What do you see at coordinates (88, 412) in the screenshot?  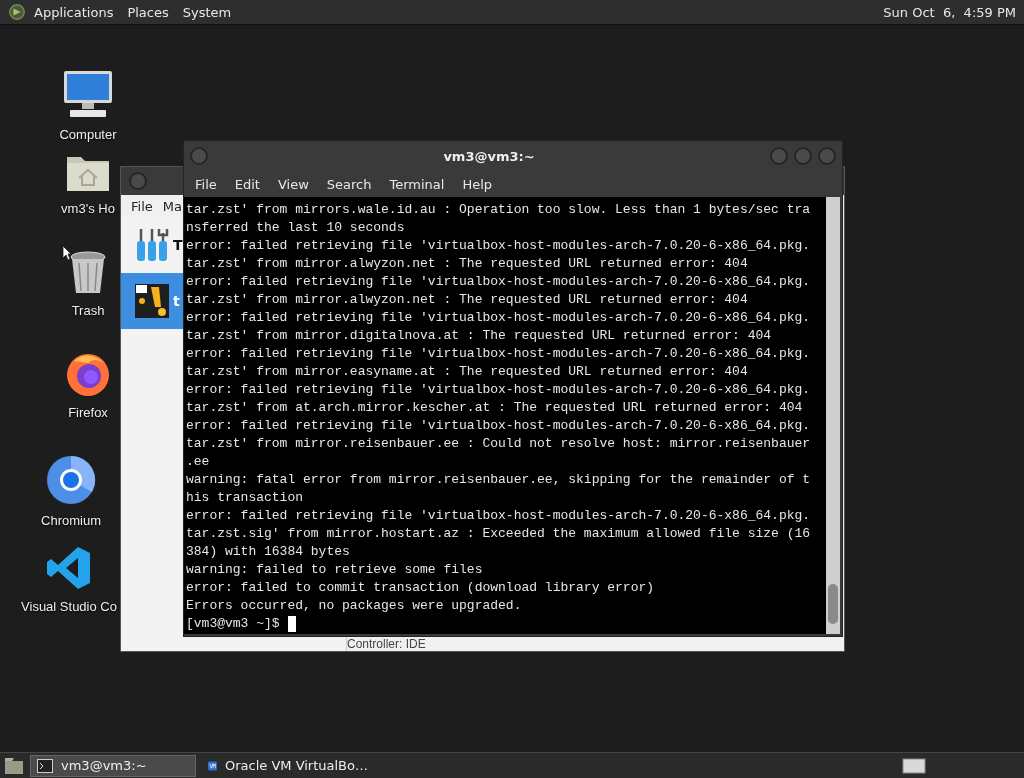 I see `desktop-icon-label: Firefox` at bounding box center [88, 412].